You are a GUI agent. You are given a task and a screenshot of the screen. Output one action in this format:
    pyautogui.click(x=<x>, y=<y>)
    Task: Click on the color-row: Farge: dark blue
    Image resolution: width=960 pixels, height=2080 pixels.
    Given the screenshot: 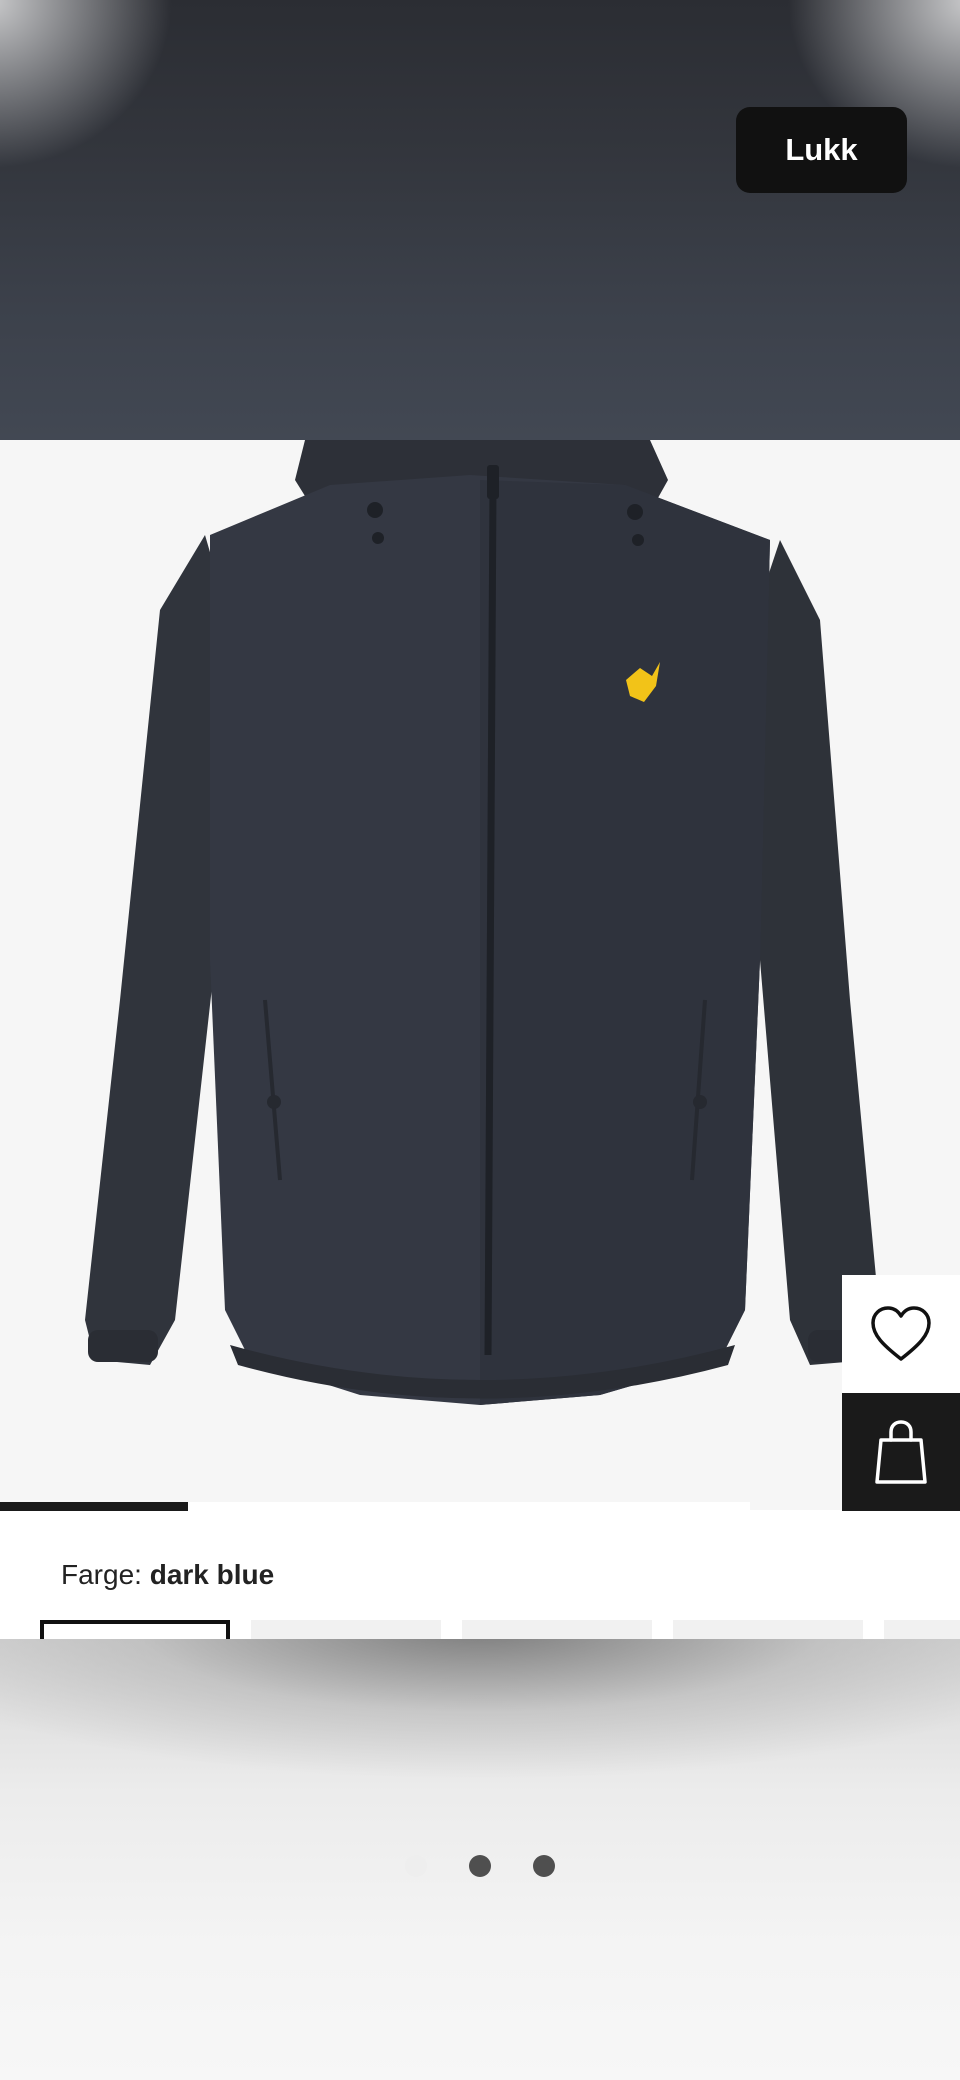 What is the action you would take?
    pyautogui.click(x=167, y=1575)
    